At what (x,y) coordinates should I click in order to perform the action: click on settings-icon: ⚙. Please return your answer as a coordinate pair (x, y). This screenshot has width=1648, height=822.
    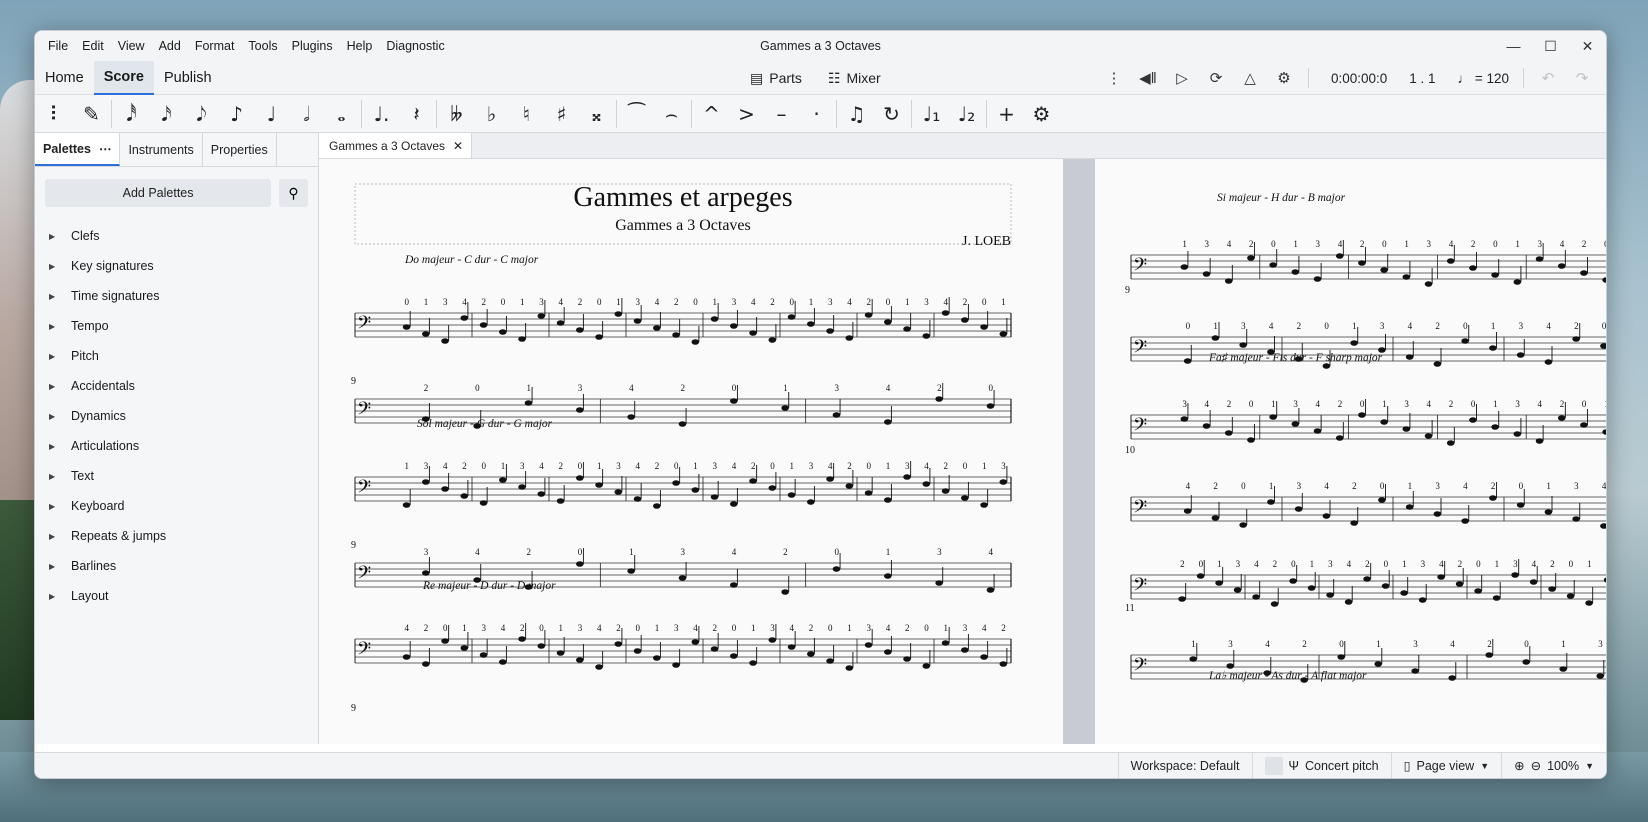
    Looking at the image, I should click on (1041, 114).